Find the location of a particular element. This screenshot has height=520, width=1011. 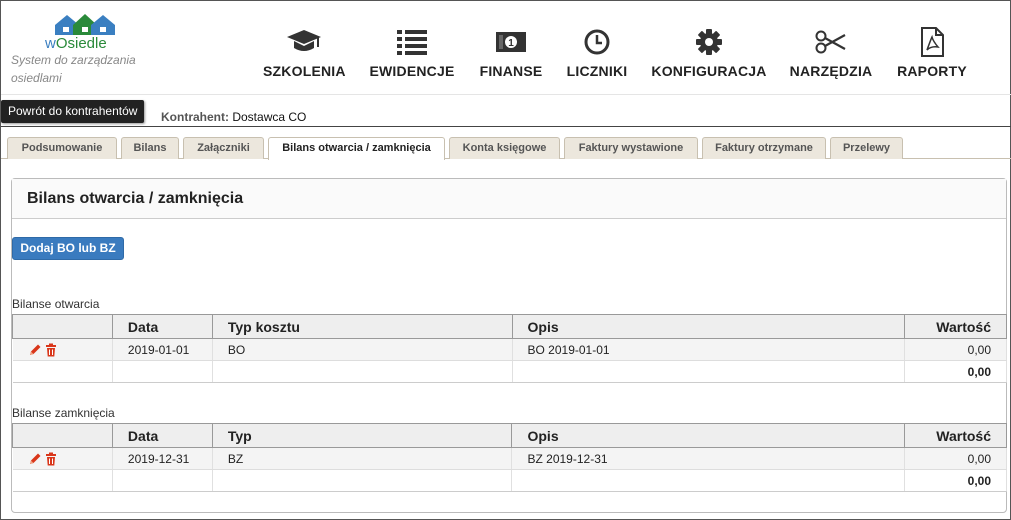

table-header: Data Typ kosztu Opis Wartość is located at coordinates (509, 326).